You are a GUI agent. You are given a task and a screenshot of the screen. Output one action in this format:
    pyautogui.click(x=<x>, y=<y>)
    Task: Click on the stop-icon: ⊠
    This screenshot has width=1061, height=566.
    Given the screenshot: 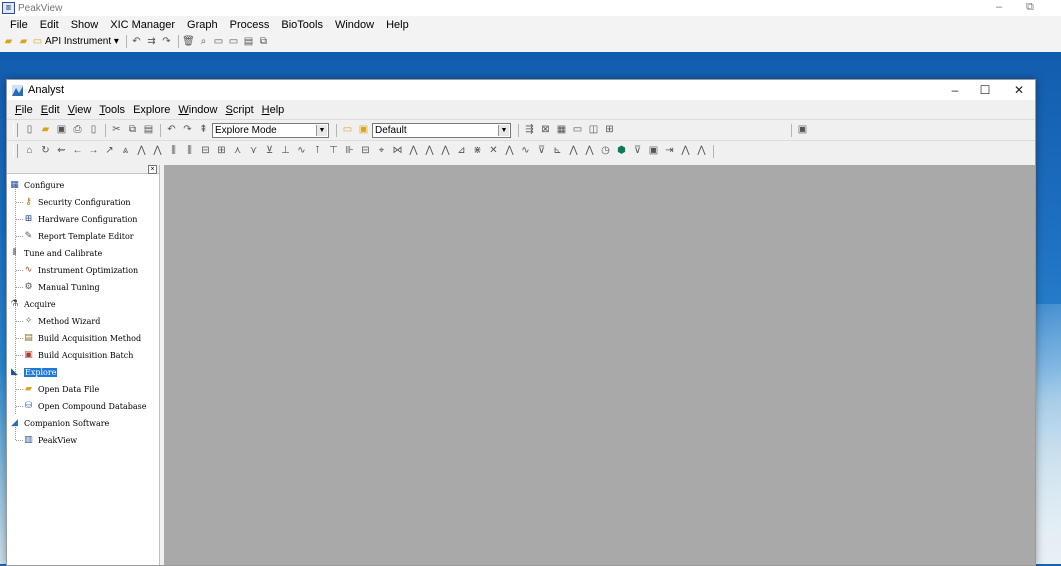 What is the action you would take?
    pyautogui.click(x=545, y=130)
    